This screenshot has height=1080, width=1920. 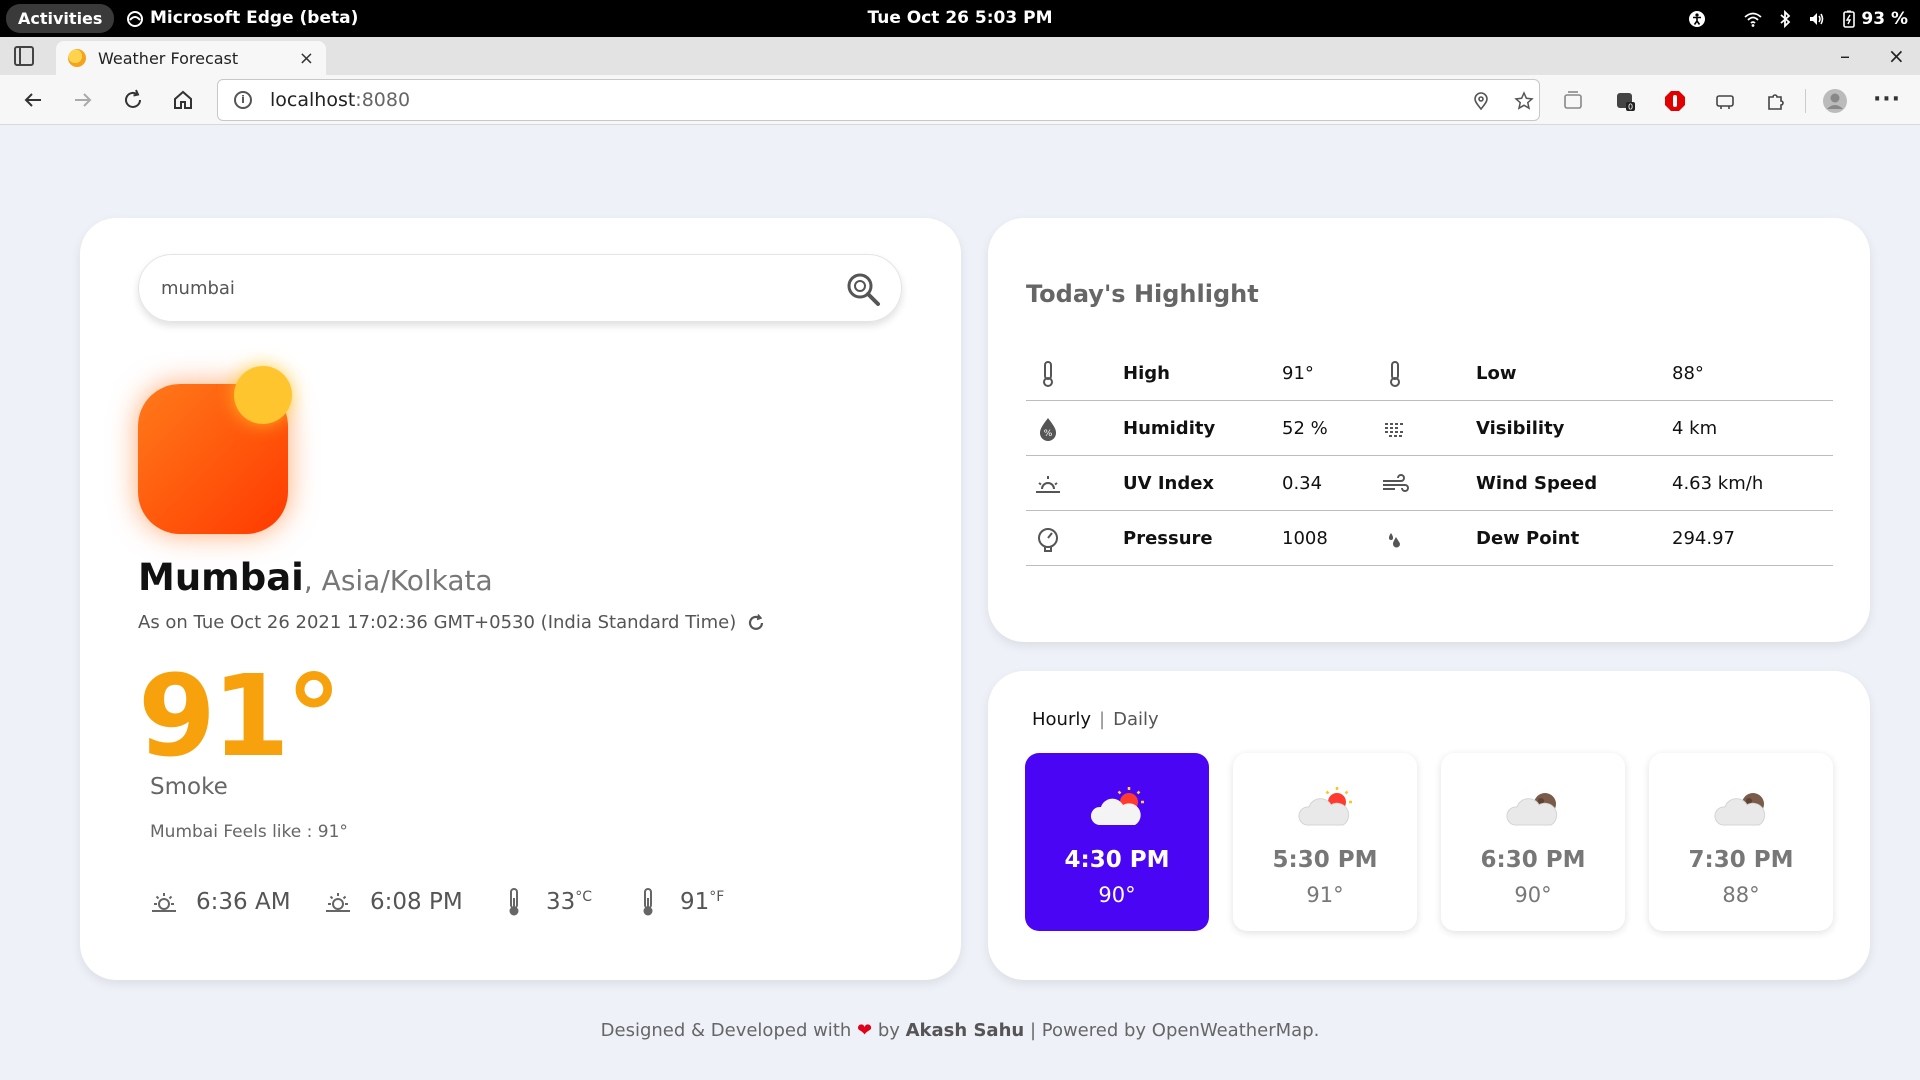 I want to click on highlight-row: % Humidity 52 % Visibility 4 km, so click(x=1429, y=428).